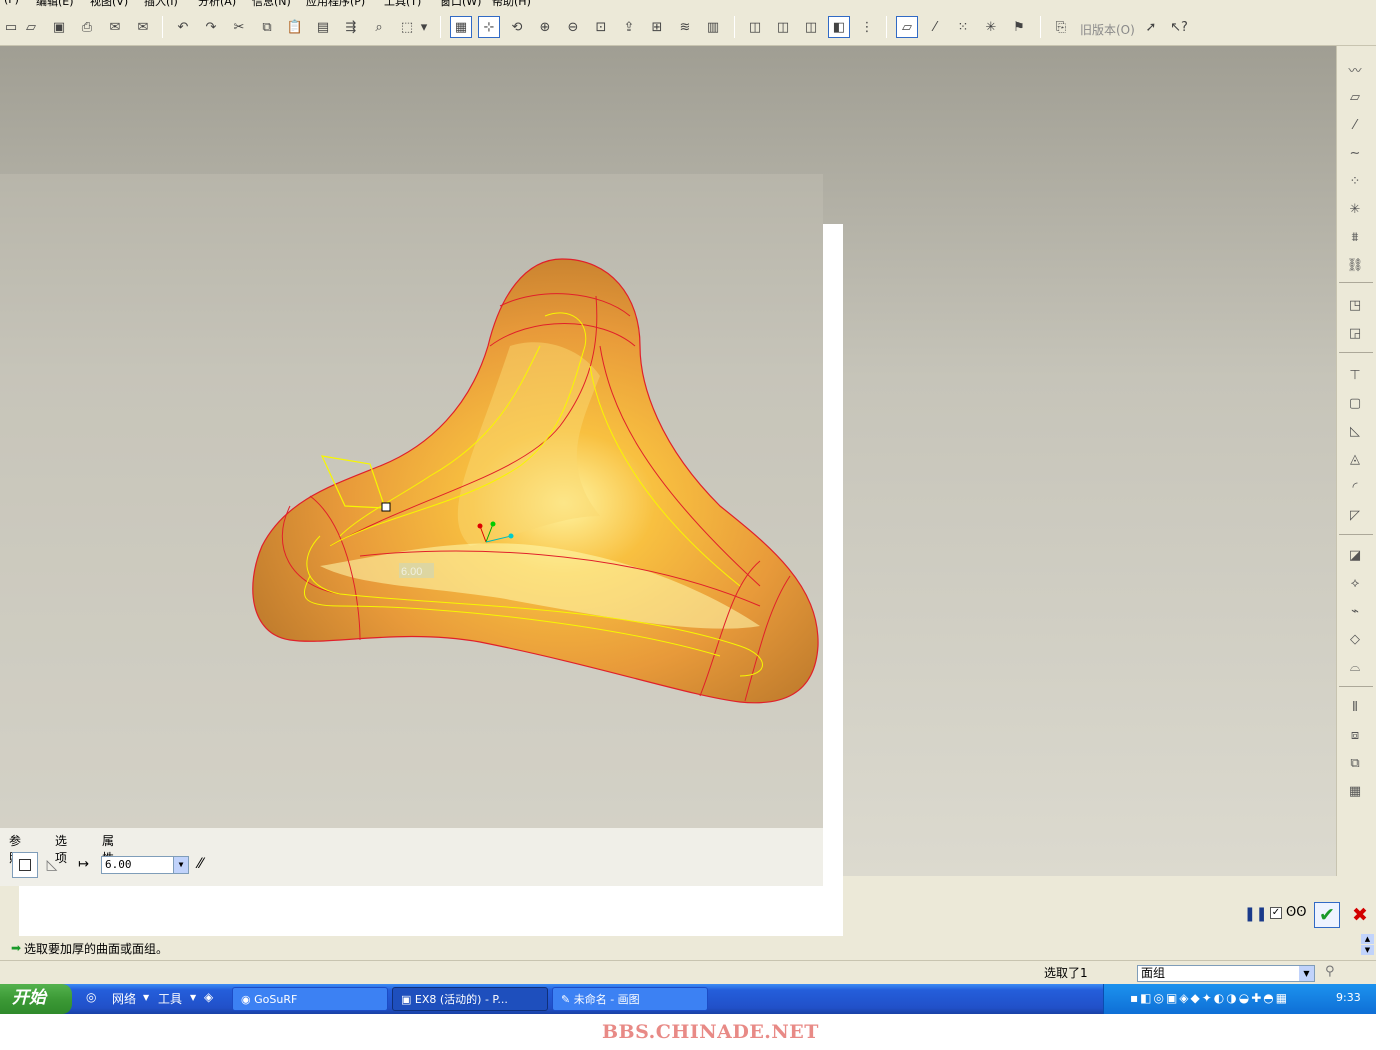 The width and height of the screenshot is (1400, 1050). Describe the element at coordinates (143, 27) in the screenshot. I see `mail-link-icon: ✉` at that location.